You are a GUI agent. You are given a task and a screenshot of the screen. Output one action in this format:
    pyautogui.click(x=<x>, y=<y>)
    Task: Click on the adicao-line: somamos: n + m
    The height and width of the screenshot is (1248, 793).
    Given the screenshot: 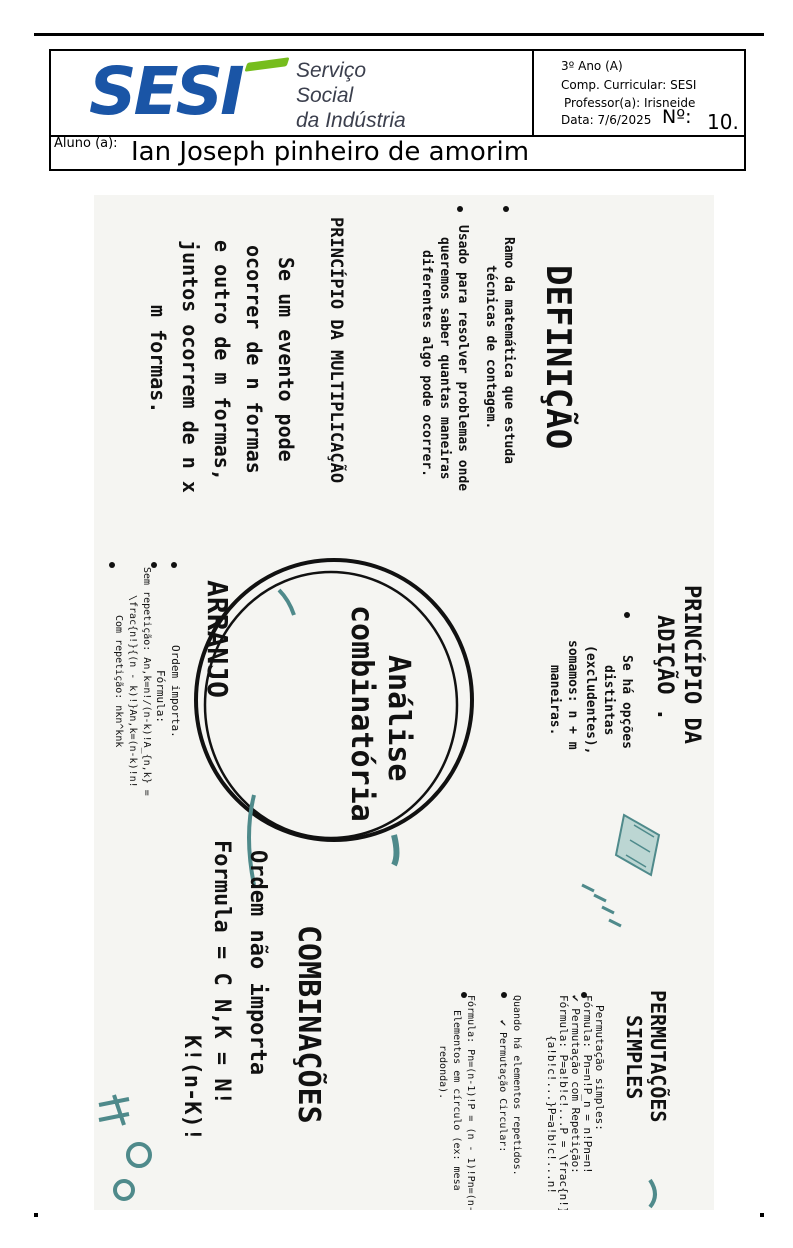 What is the action you would take?
    pyautogui.click(x=572, y=695)
    